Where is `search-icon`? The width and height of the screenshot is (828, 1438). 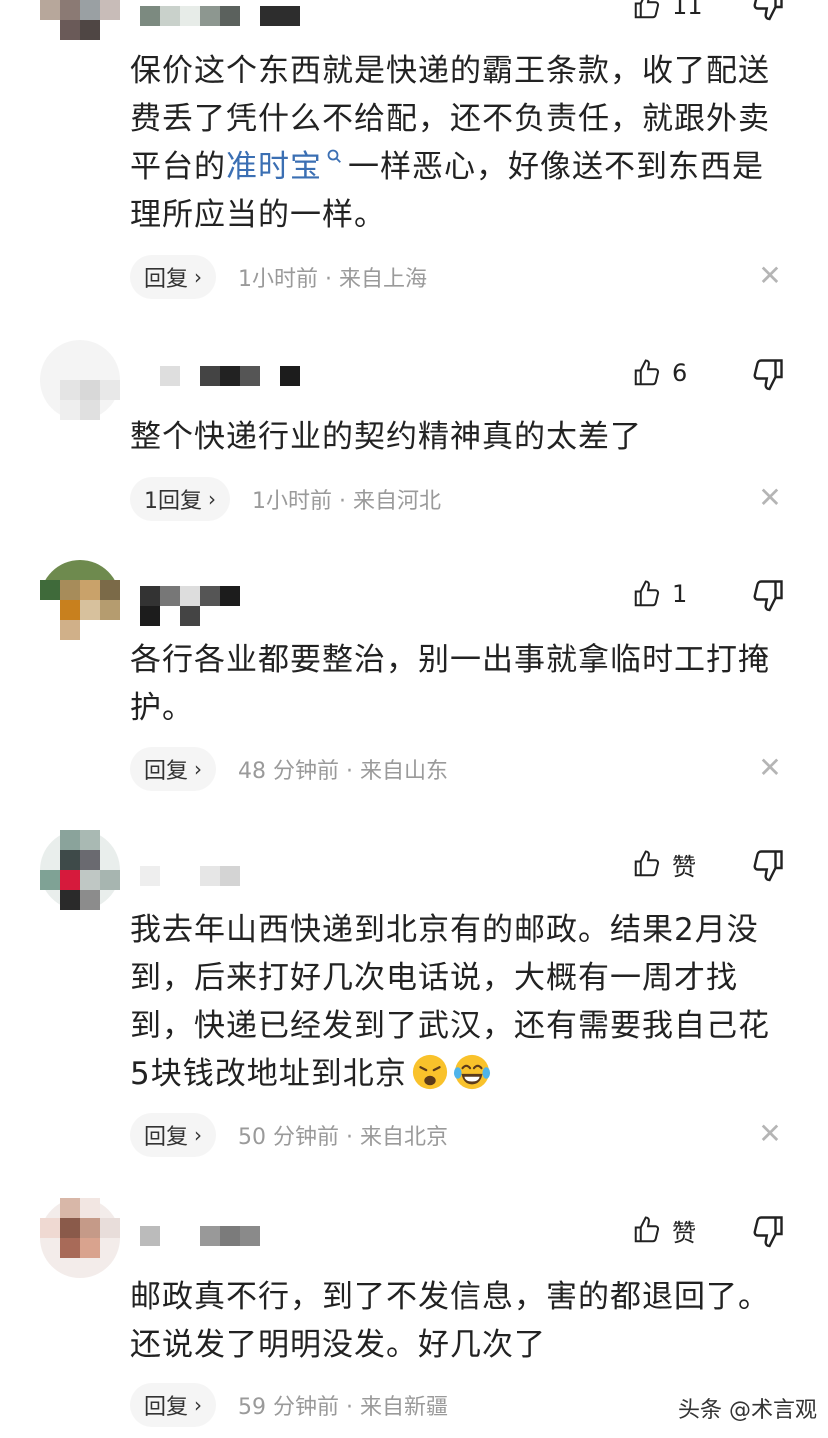
search-icon is located at coordinates (334, 156).